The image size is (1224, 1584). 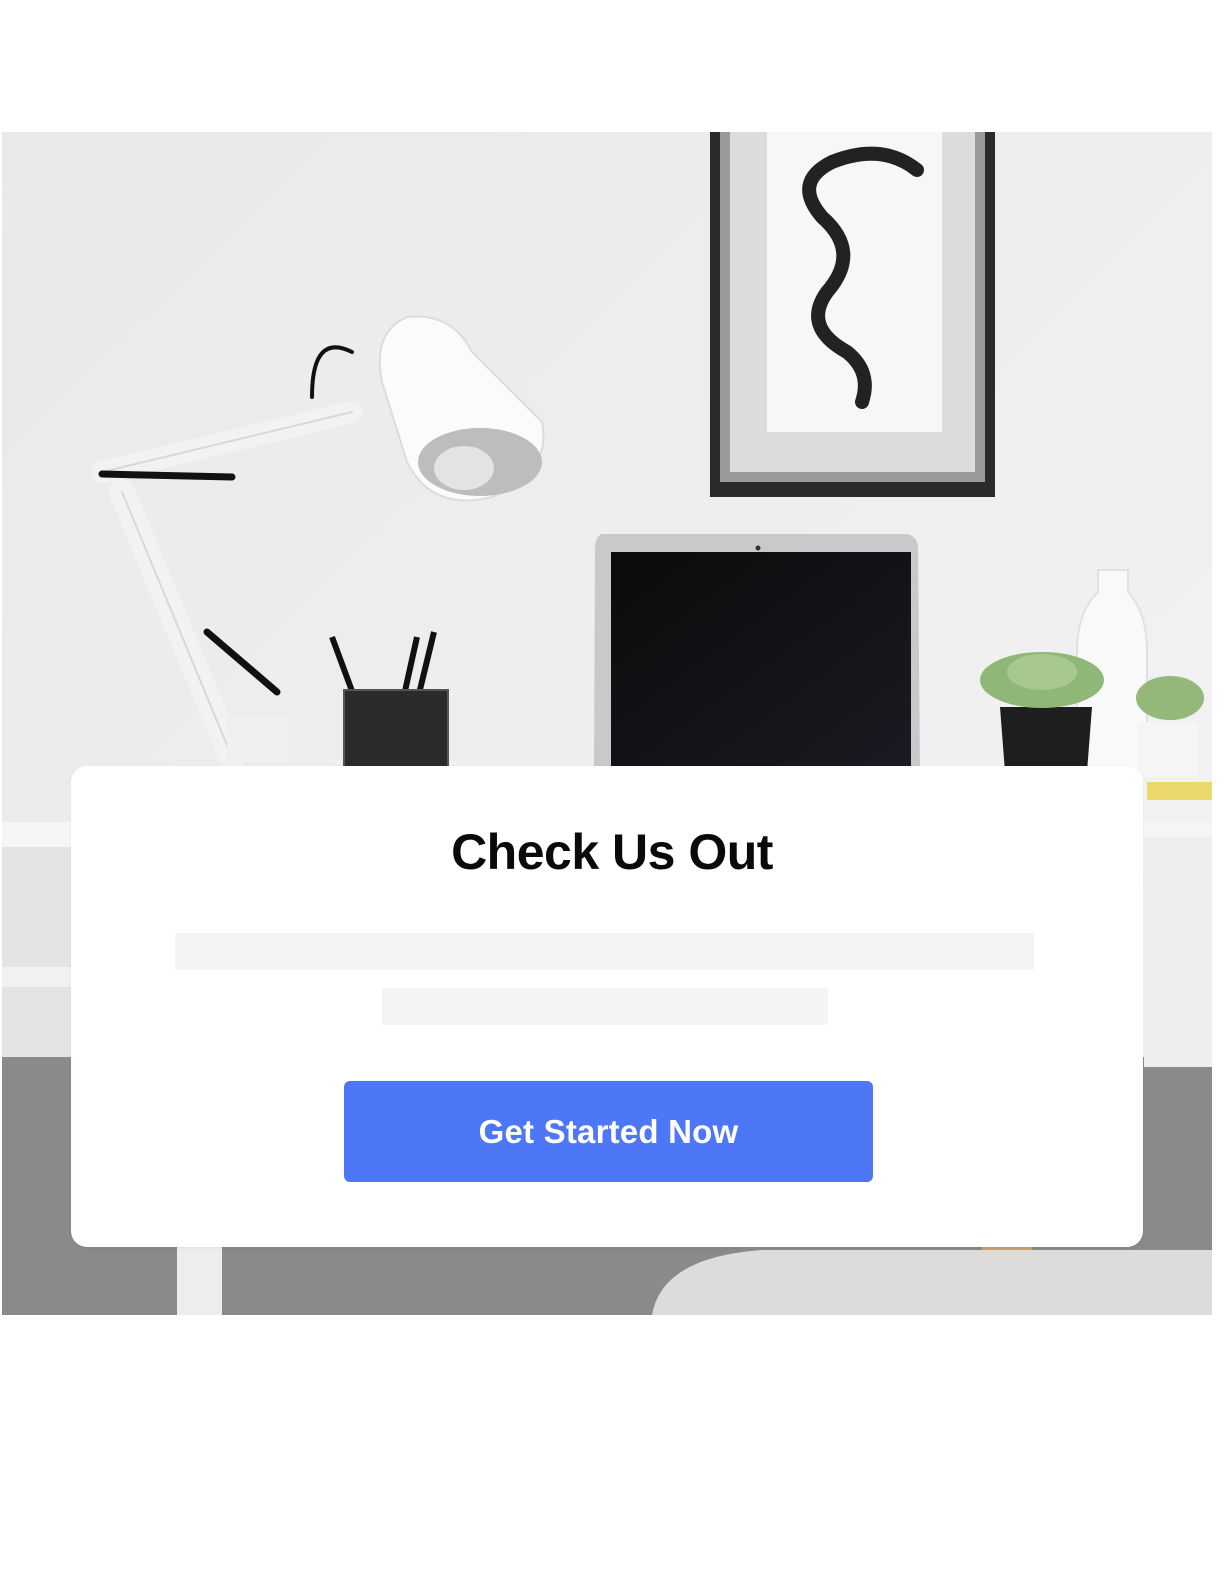 What do you see at coordinates (757, 653) in the screenshot?
I see `laptop` at bounding box center [757, 653].